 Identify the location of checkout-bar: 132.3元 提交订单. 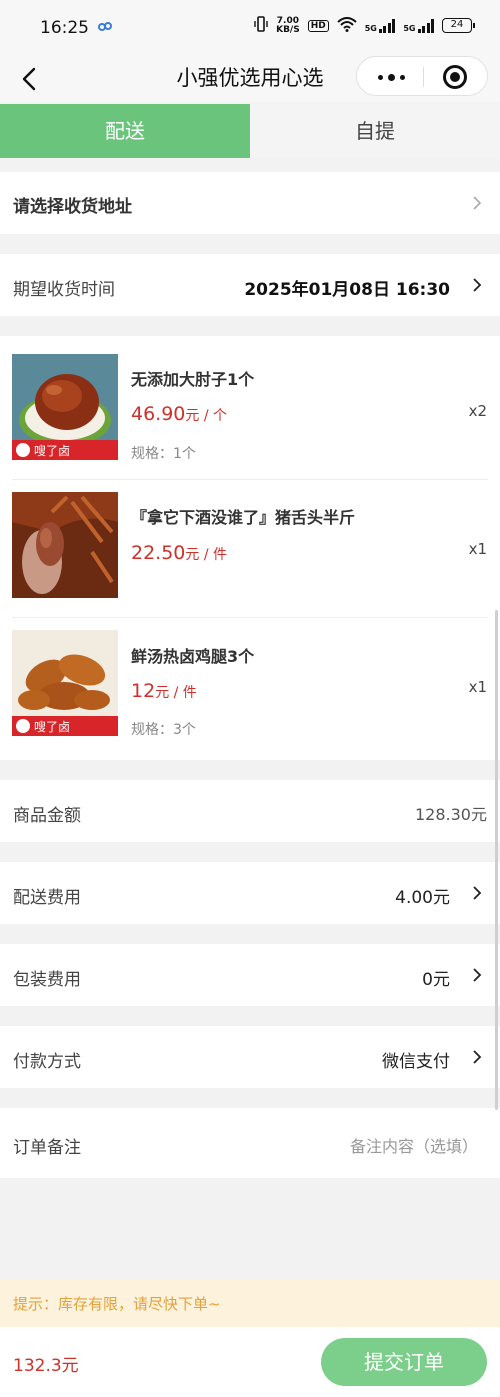
(250, 1362).